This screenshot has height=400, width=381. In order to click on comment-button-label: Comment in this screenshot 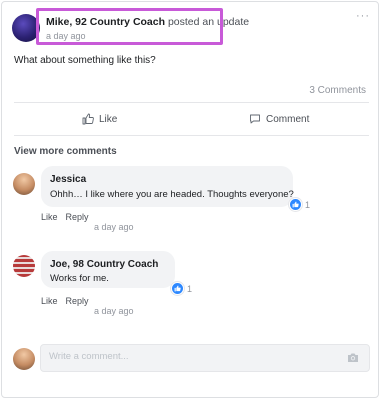, I will do `click(288, 119)`.